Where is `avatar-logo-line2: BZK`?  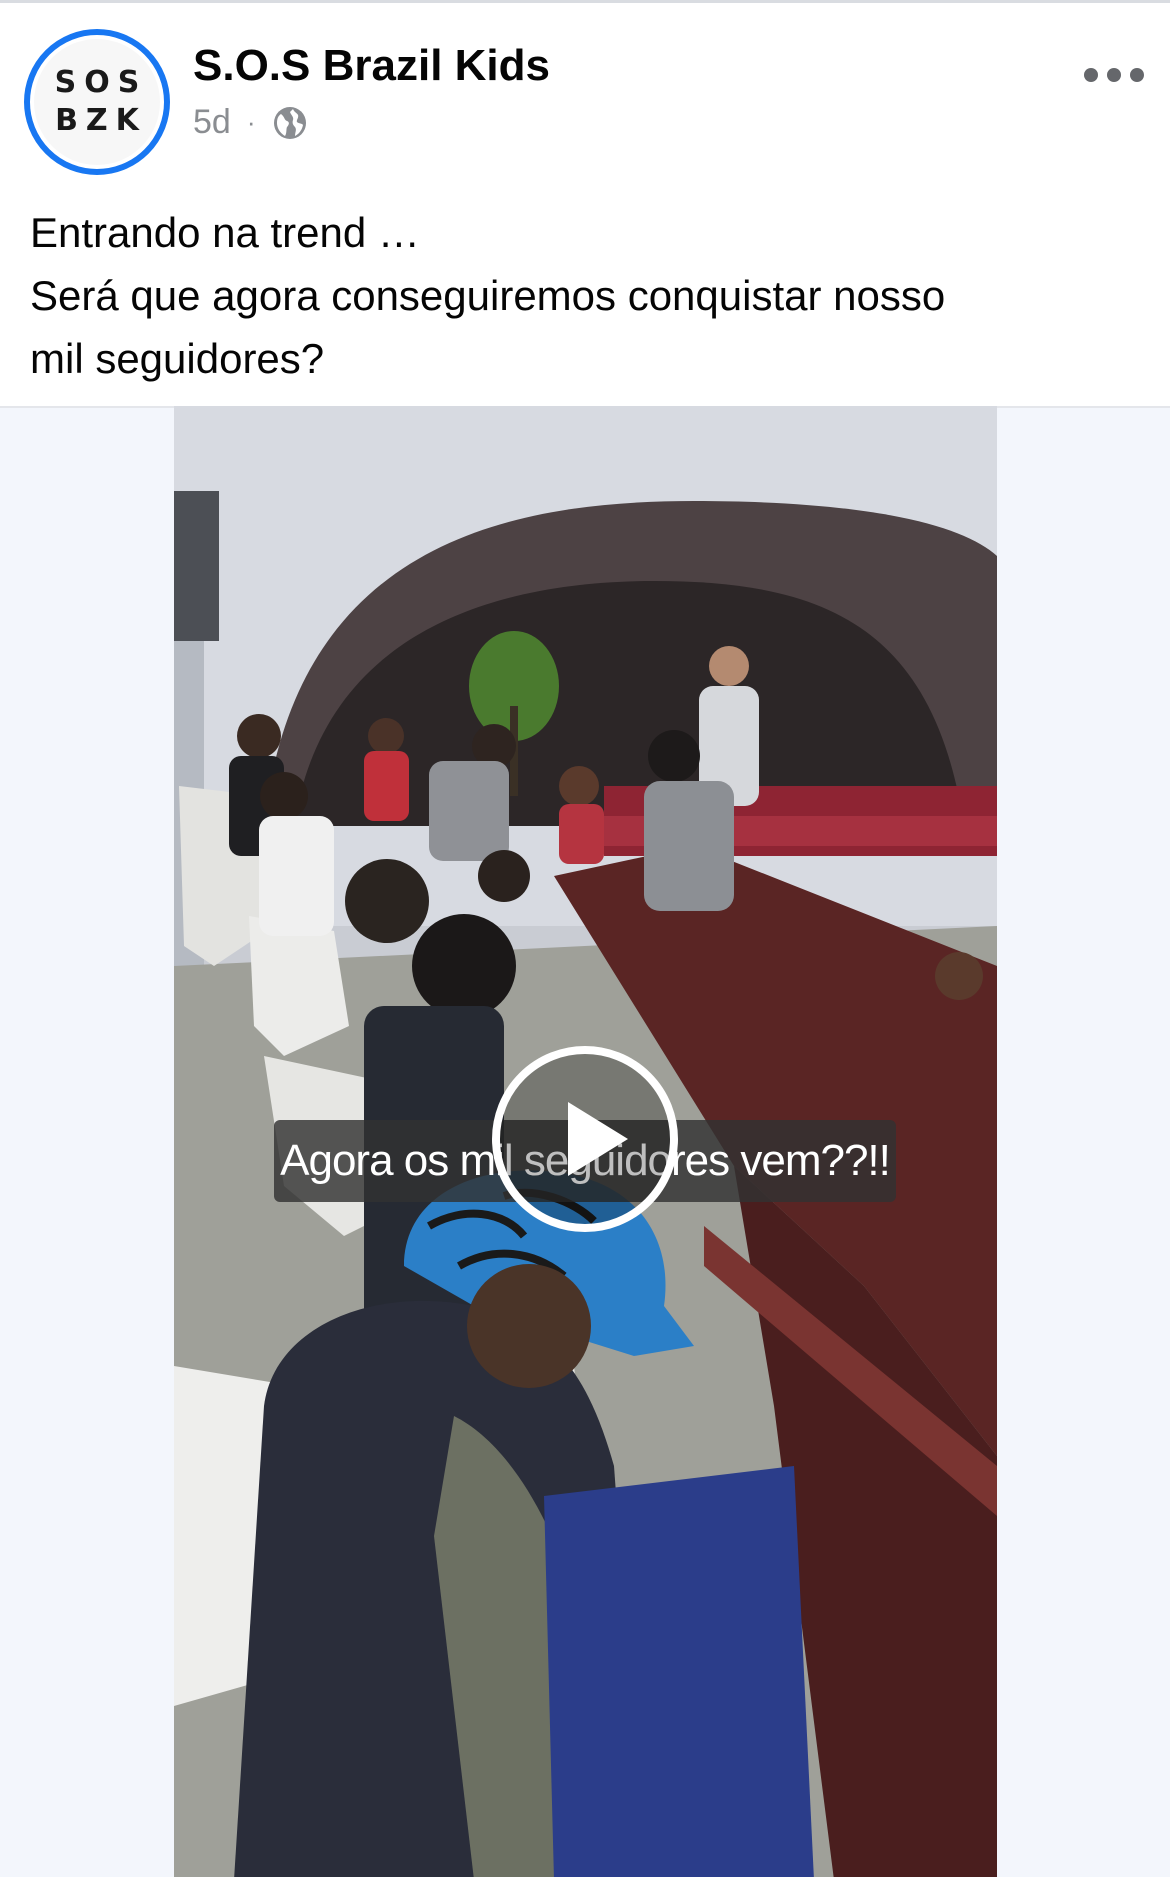
avatar-logo-line2: BZK is located at coordinates (101, 120).